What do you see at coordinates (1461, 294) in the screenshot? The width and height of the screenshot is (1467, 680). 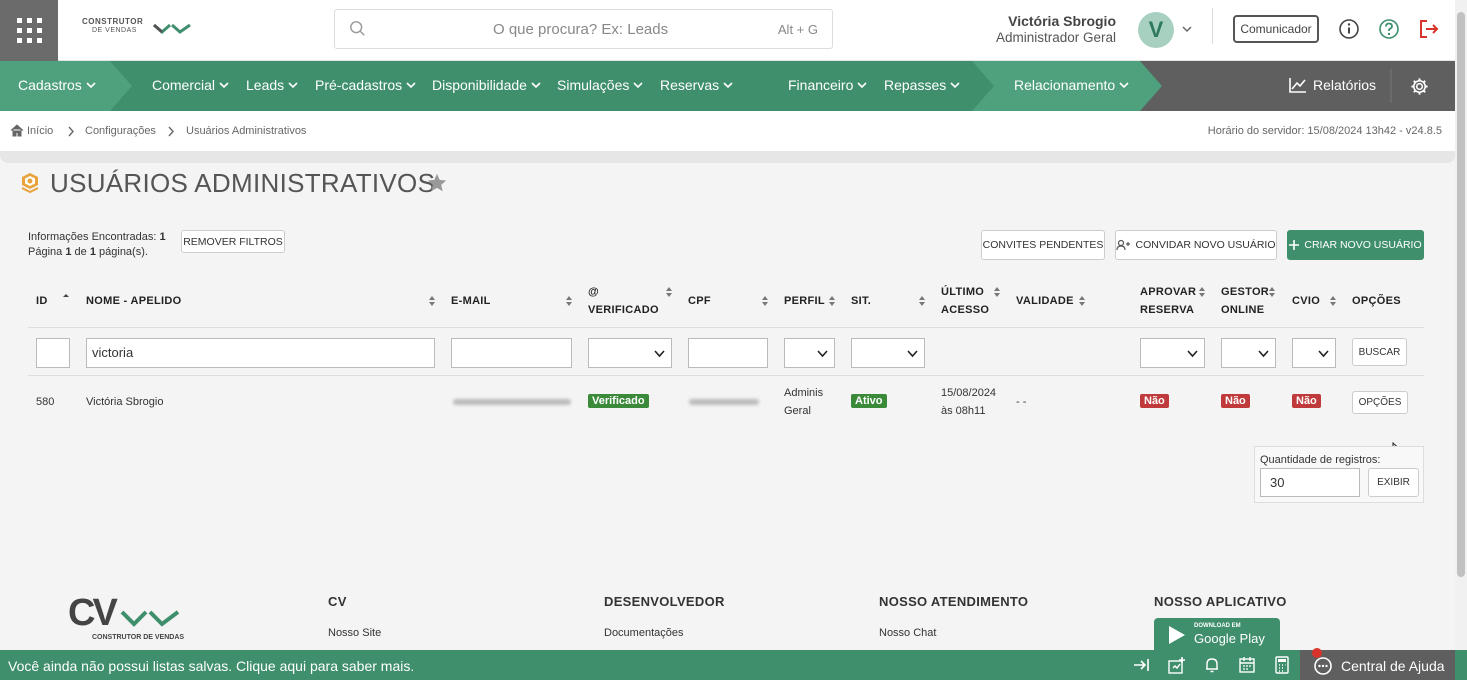 I see `scrollbar-thumb` at bounding box center [1461, 294].